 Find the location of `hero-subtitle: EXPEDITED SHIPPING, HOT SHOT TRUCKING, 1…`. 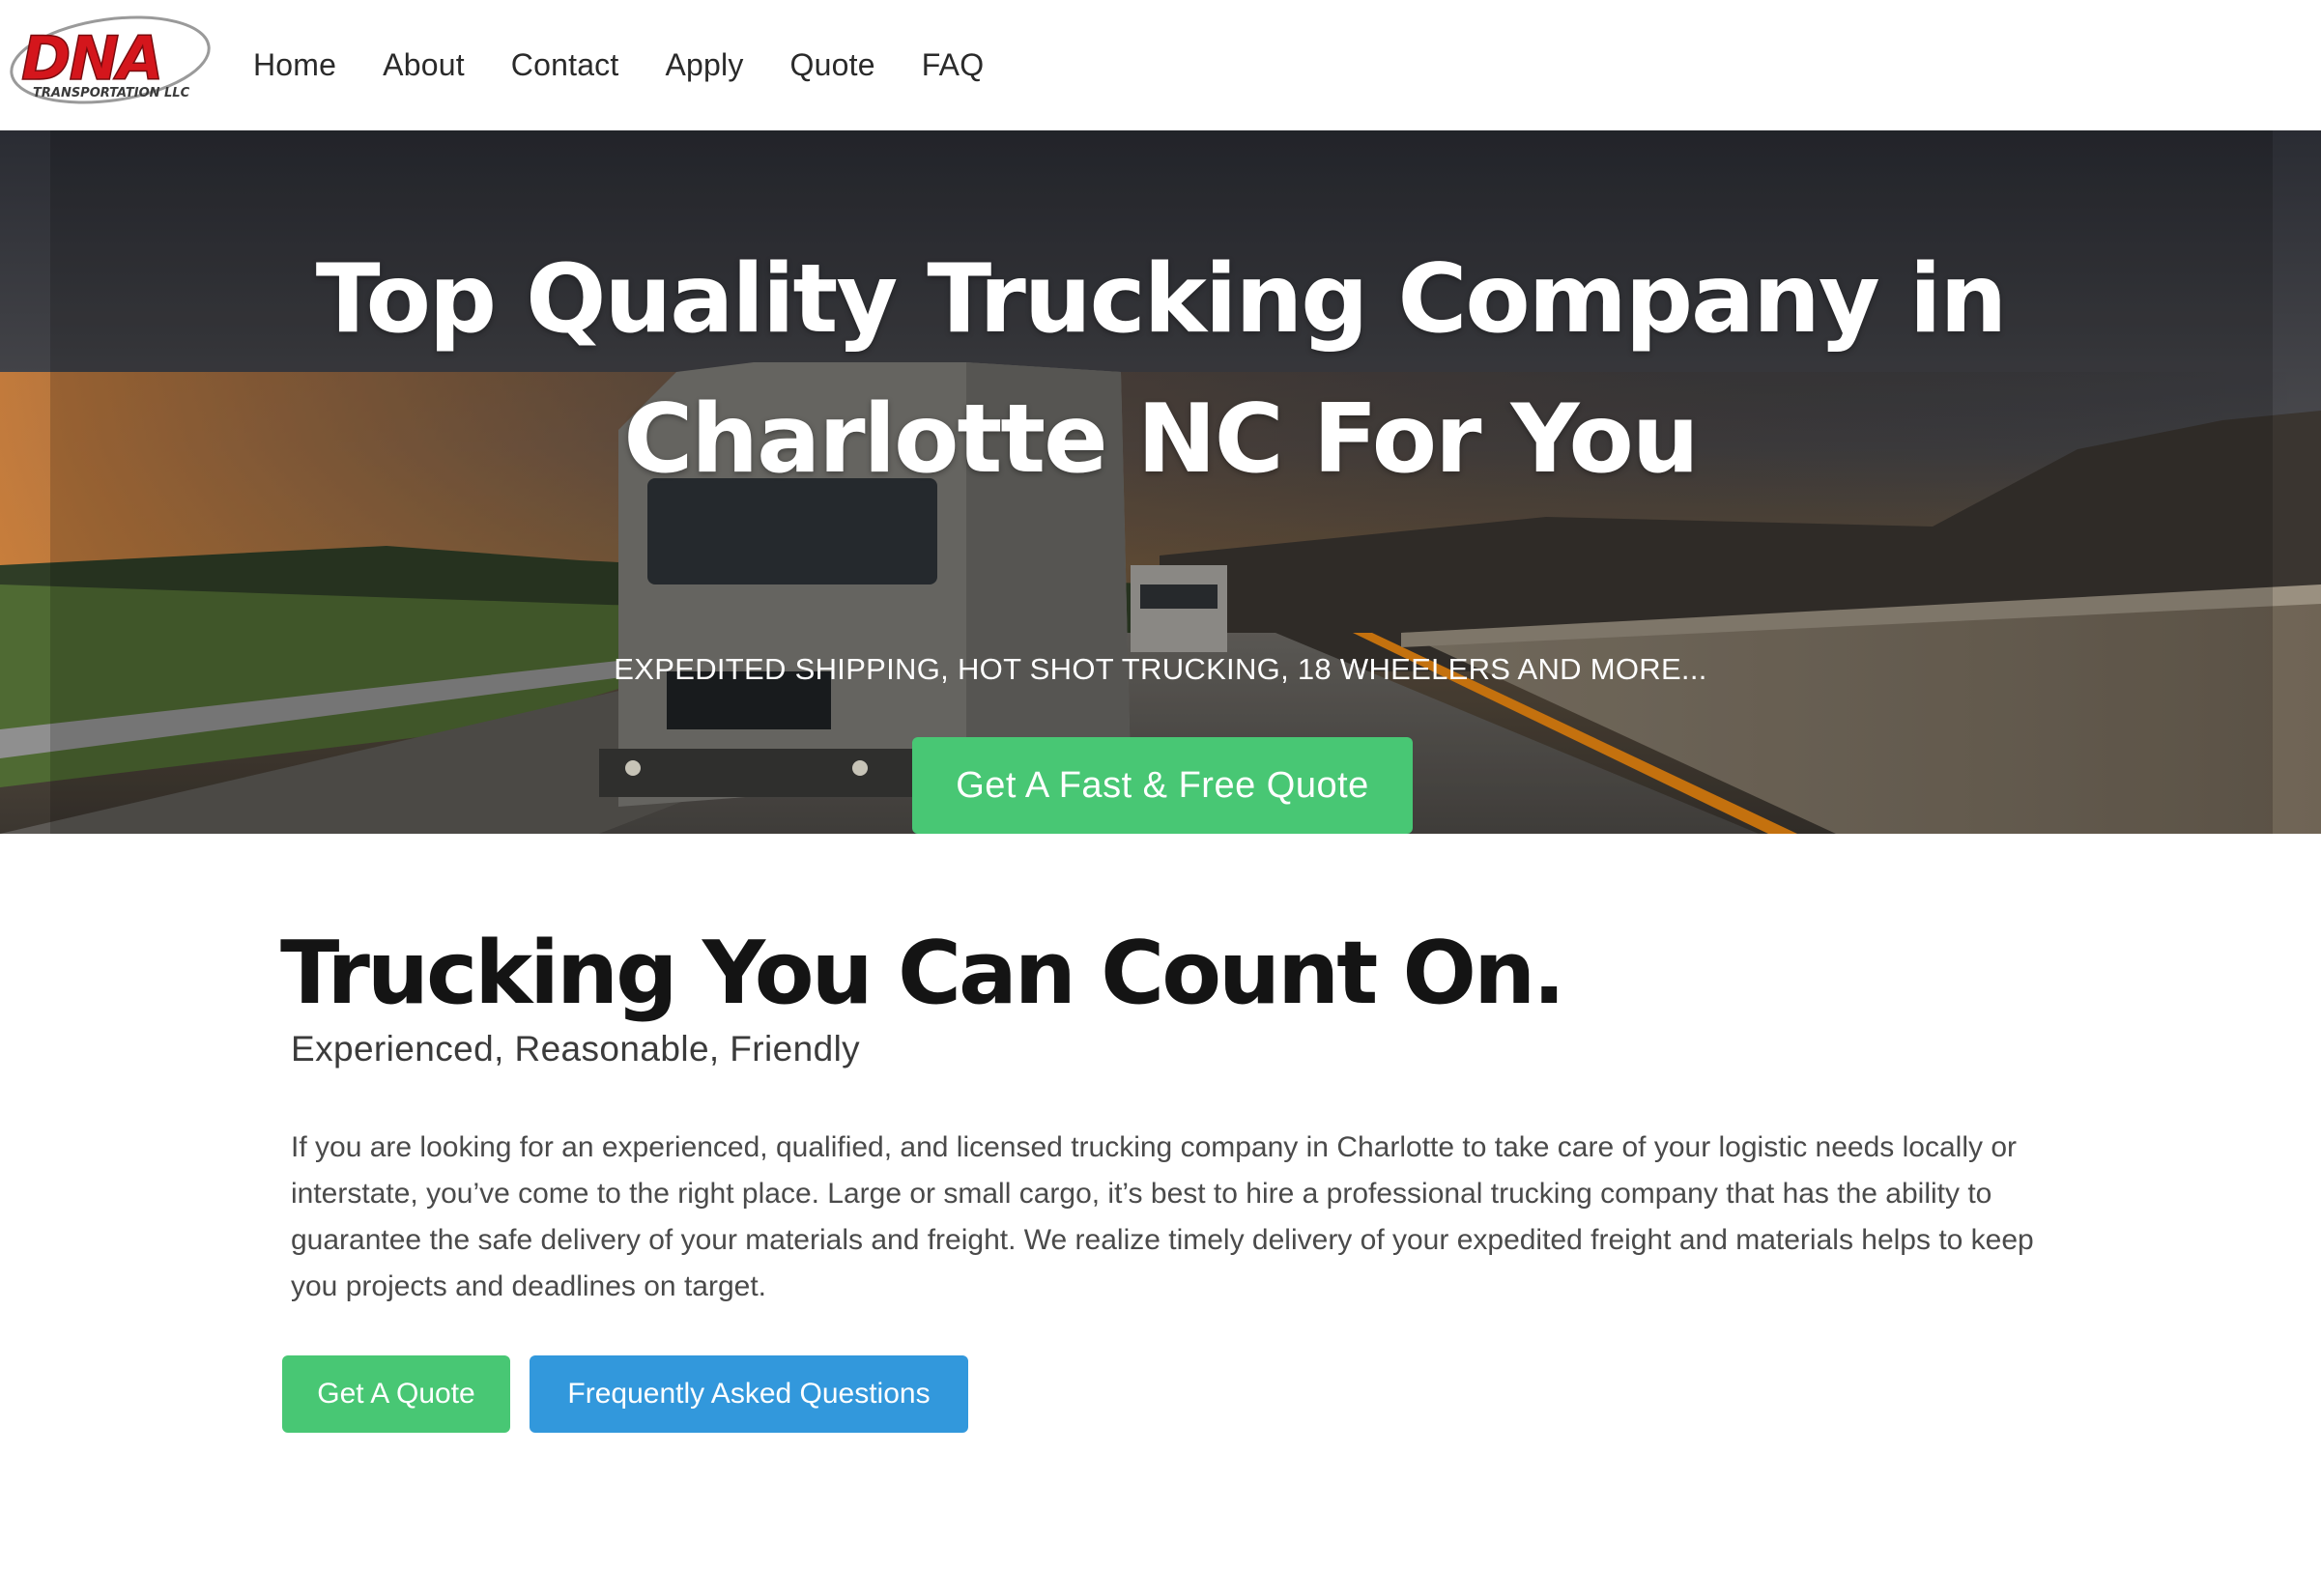

hero-subtitle: EXPEDITED SHIPPING, HOT SHOT TRUCKING, 1… is located at coordinates (1160, 669).